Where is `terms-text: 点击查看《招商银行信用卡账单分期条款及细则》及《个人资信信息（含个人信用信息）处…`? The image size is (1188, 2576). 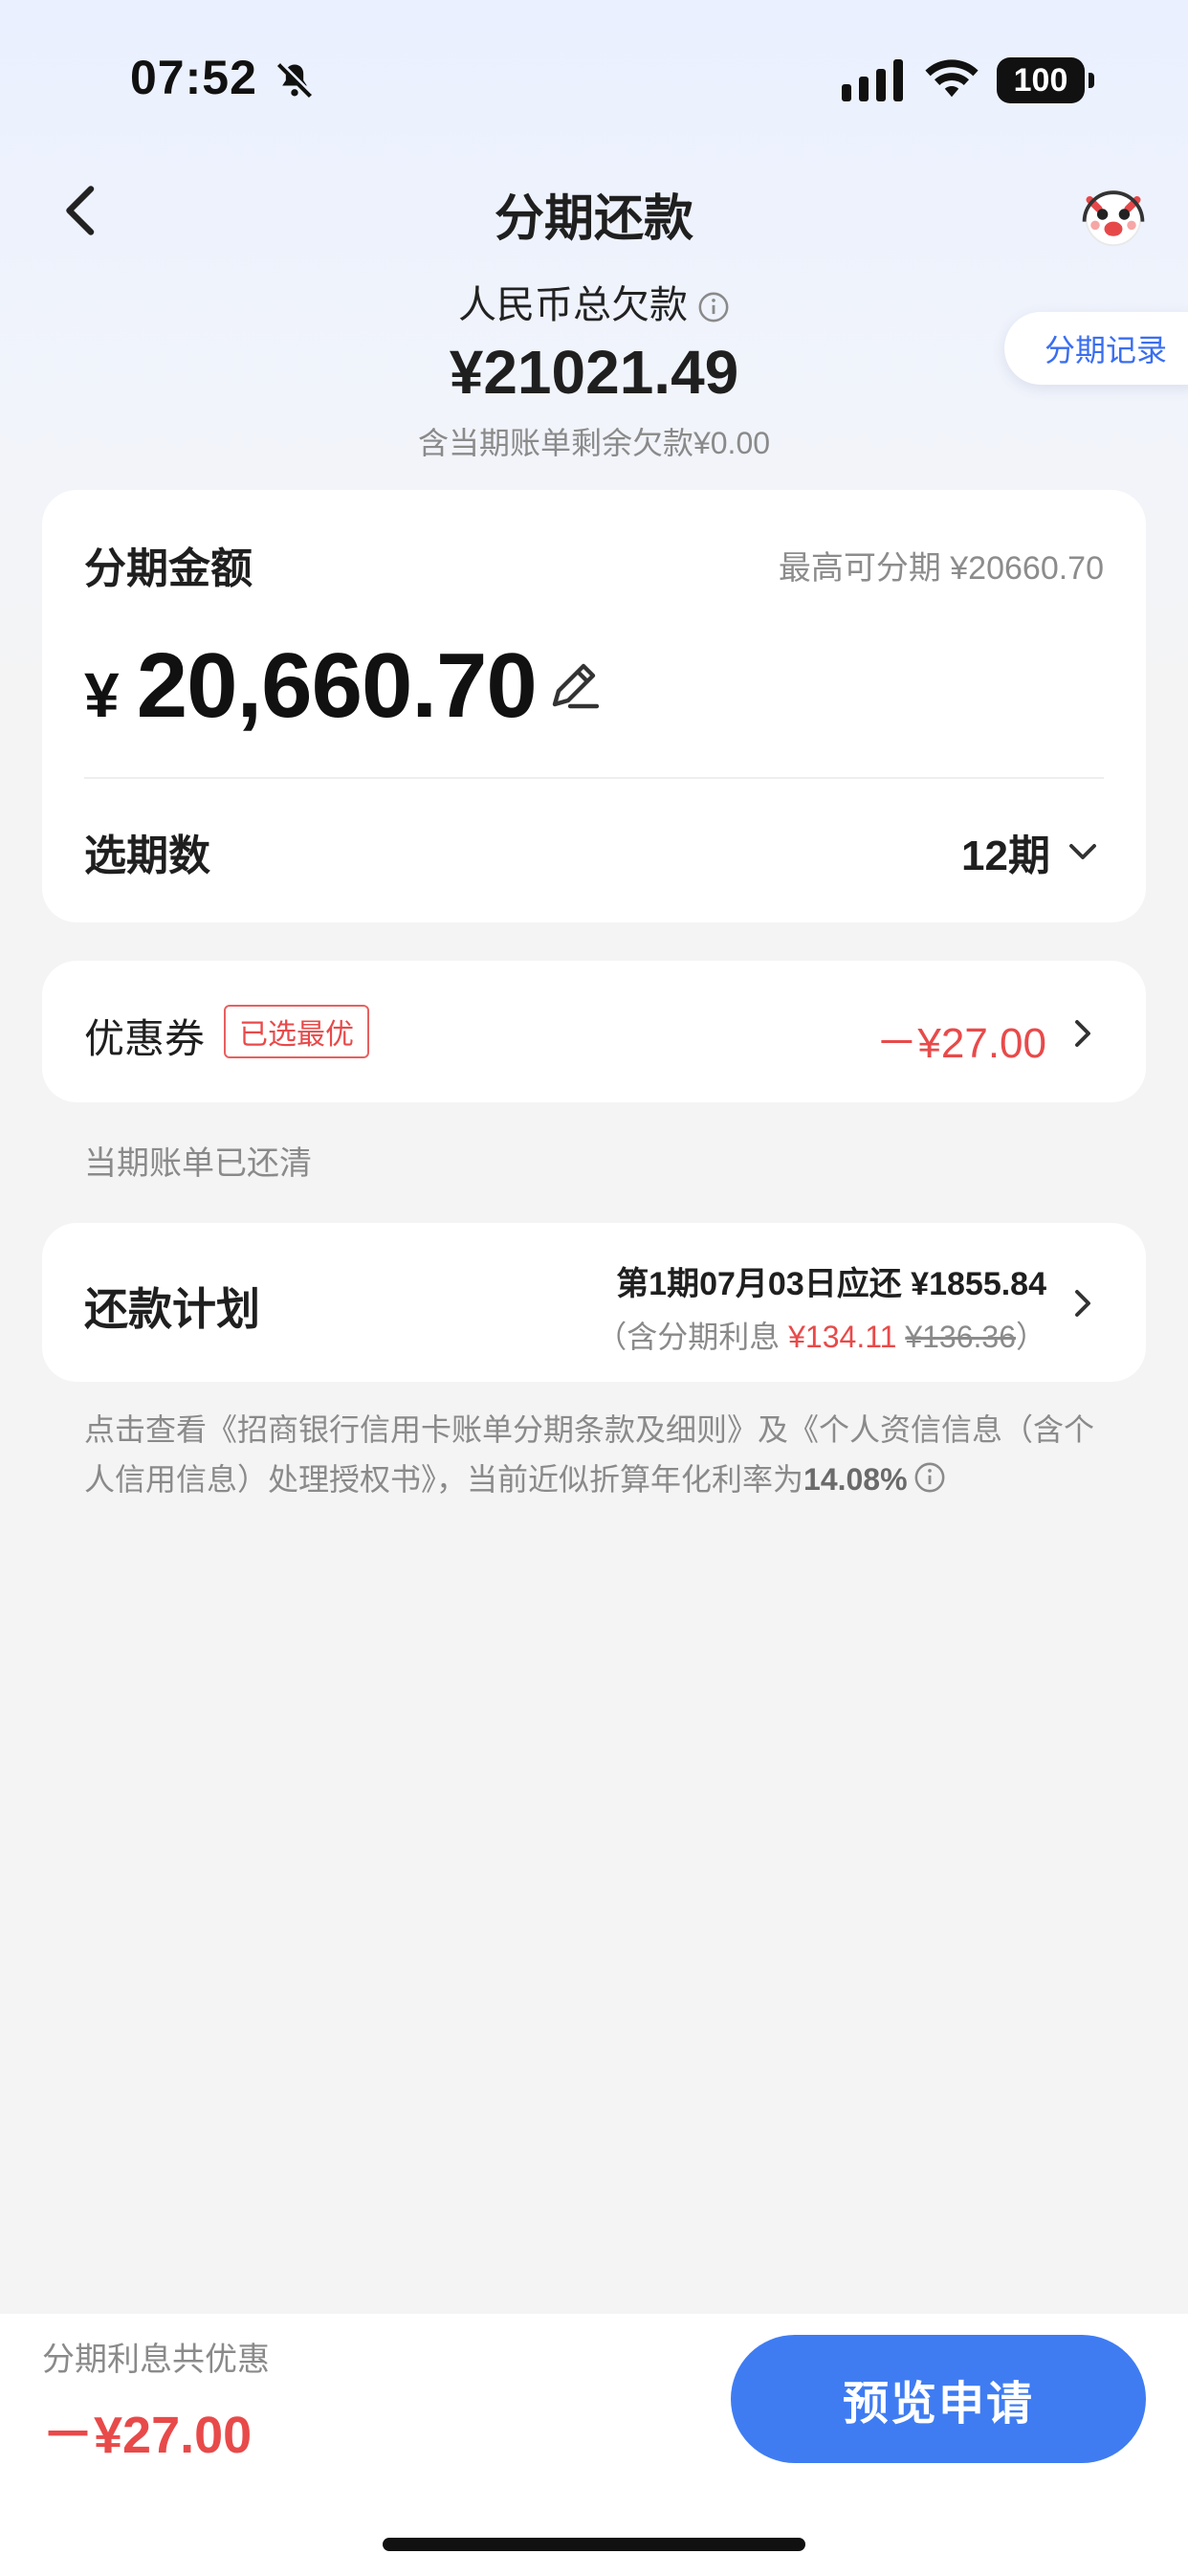 terms-text: 点击查看《招商银行信用卡账单分期条款及细则》及《个人资信信息（含个人信用信息）处… is located at coordinates (600, 1454).